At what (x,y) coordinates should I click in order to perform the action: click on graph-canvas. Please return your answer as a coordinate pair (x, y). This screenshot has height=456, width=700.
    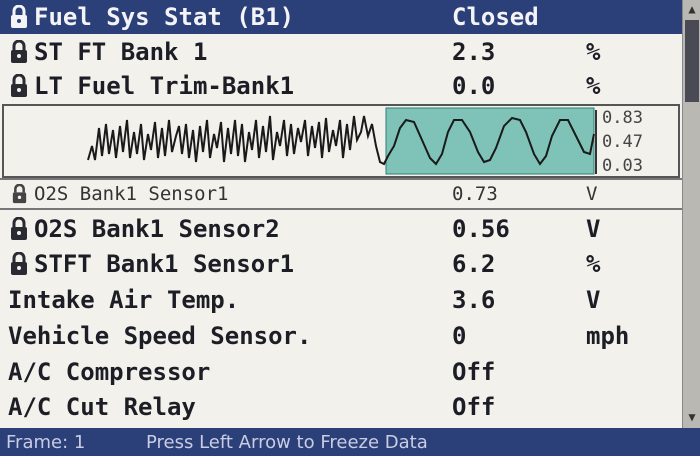
    Looking at the image, I should click on (342, 141).